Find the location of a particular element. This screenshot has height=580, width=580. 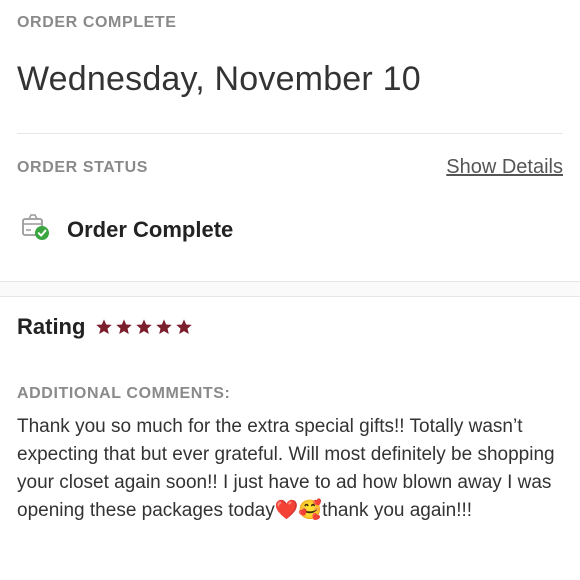

order-status-heading: ORDER STATUS is located at coordinates (83, 167).